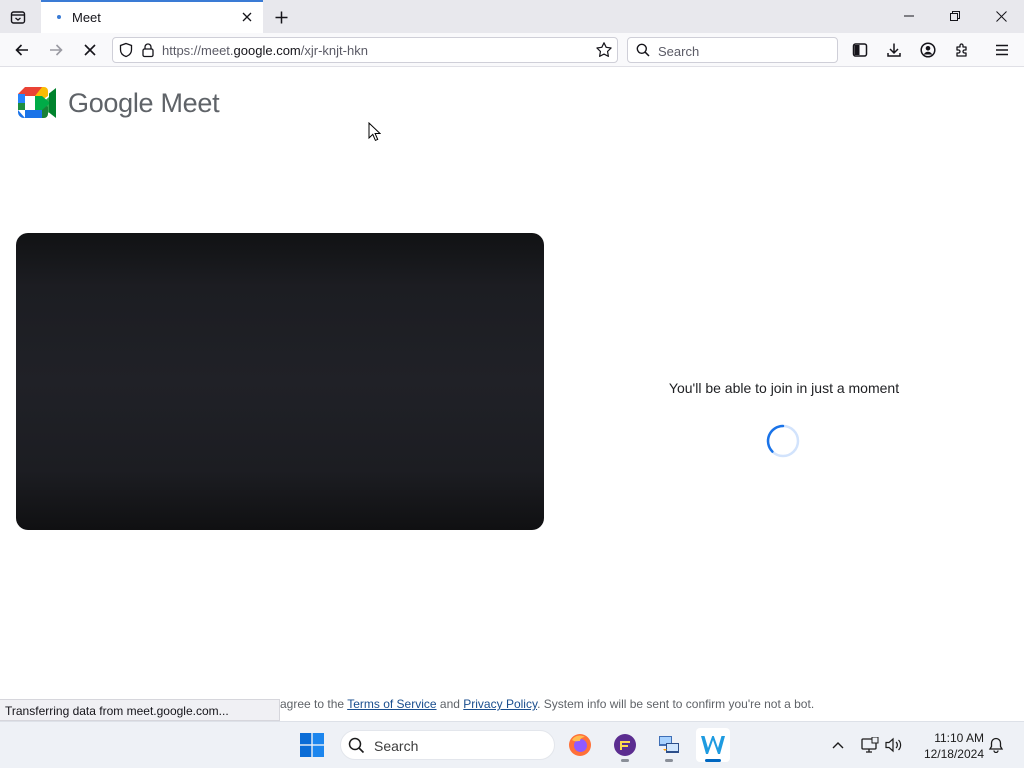  What do you see at coordinates (334, 50) in the screenshot?
I see `url-path: /xjr-knjt-hkn` at bounding box center [334, 50].